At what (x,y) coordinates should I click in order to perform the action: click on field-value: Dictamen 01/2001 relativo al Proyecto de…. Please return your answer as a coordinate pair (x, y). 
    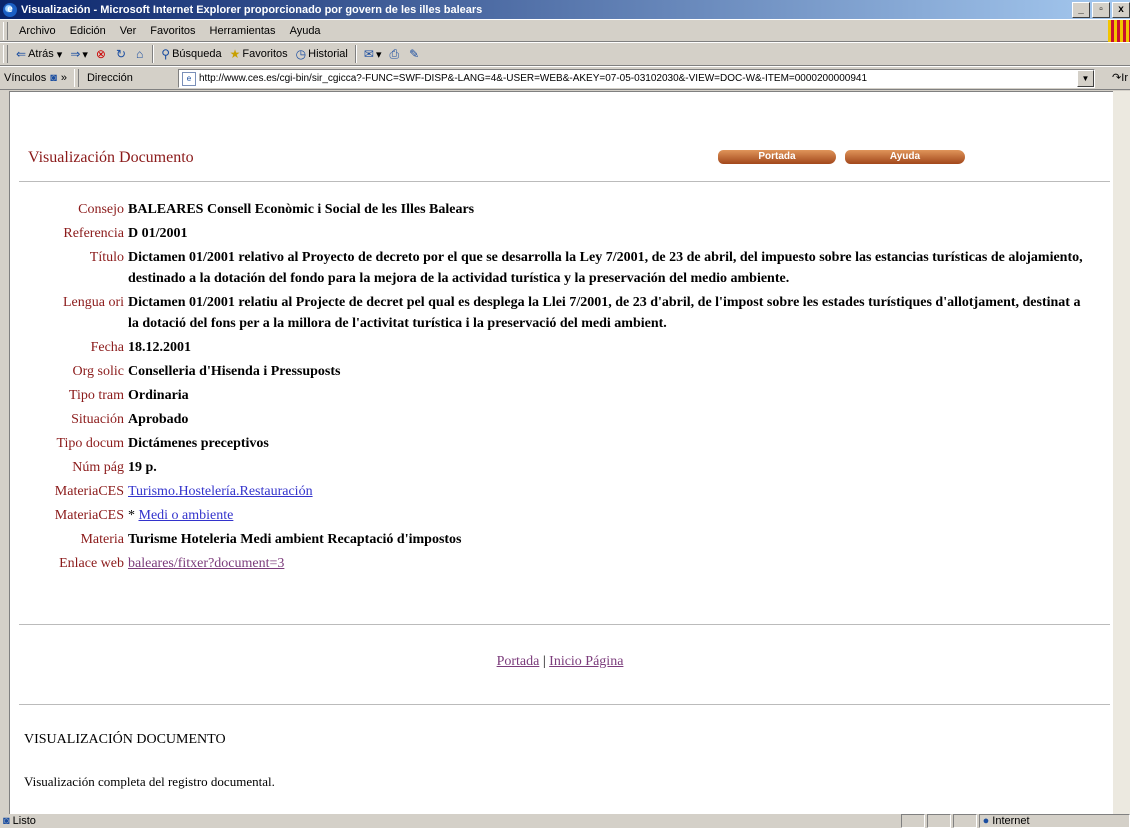
    Looking at the image, I should click on (605, 268).